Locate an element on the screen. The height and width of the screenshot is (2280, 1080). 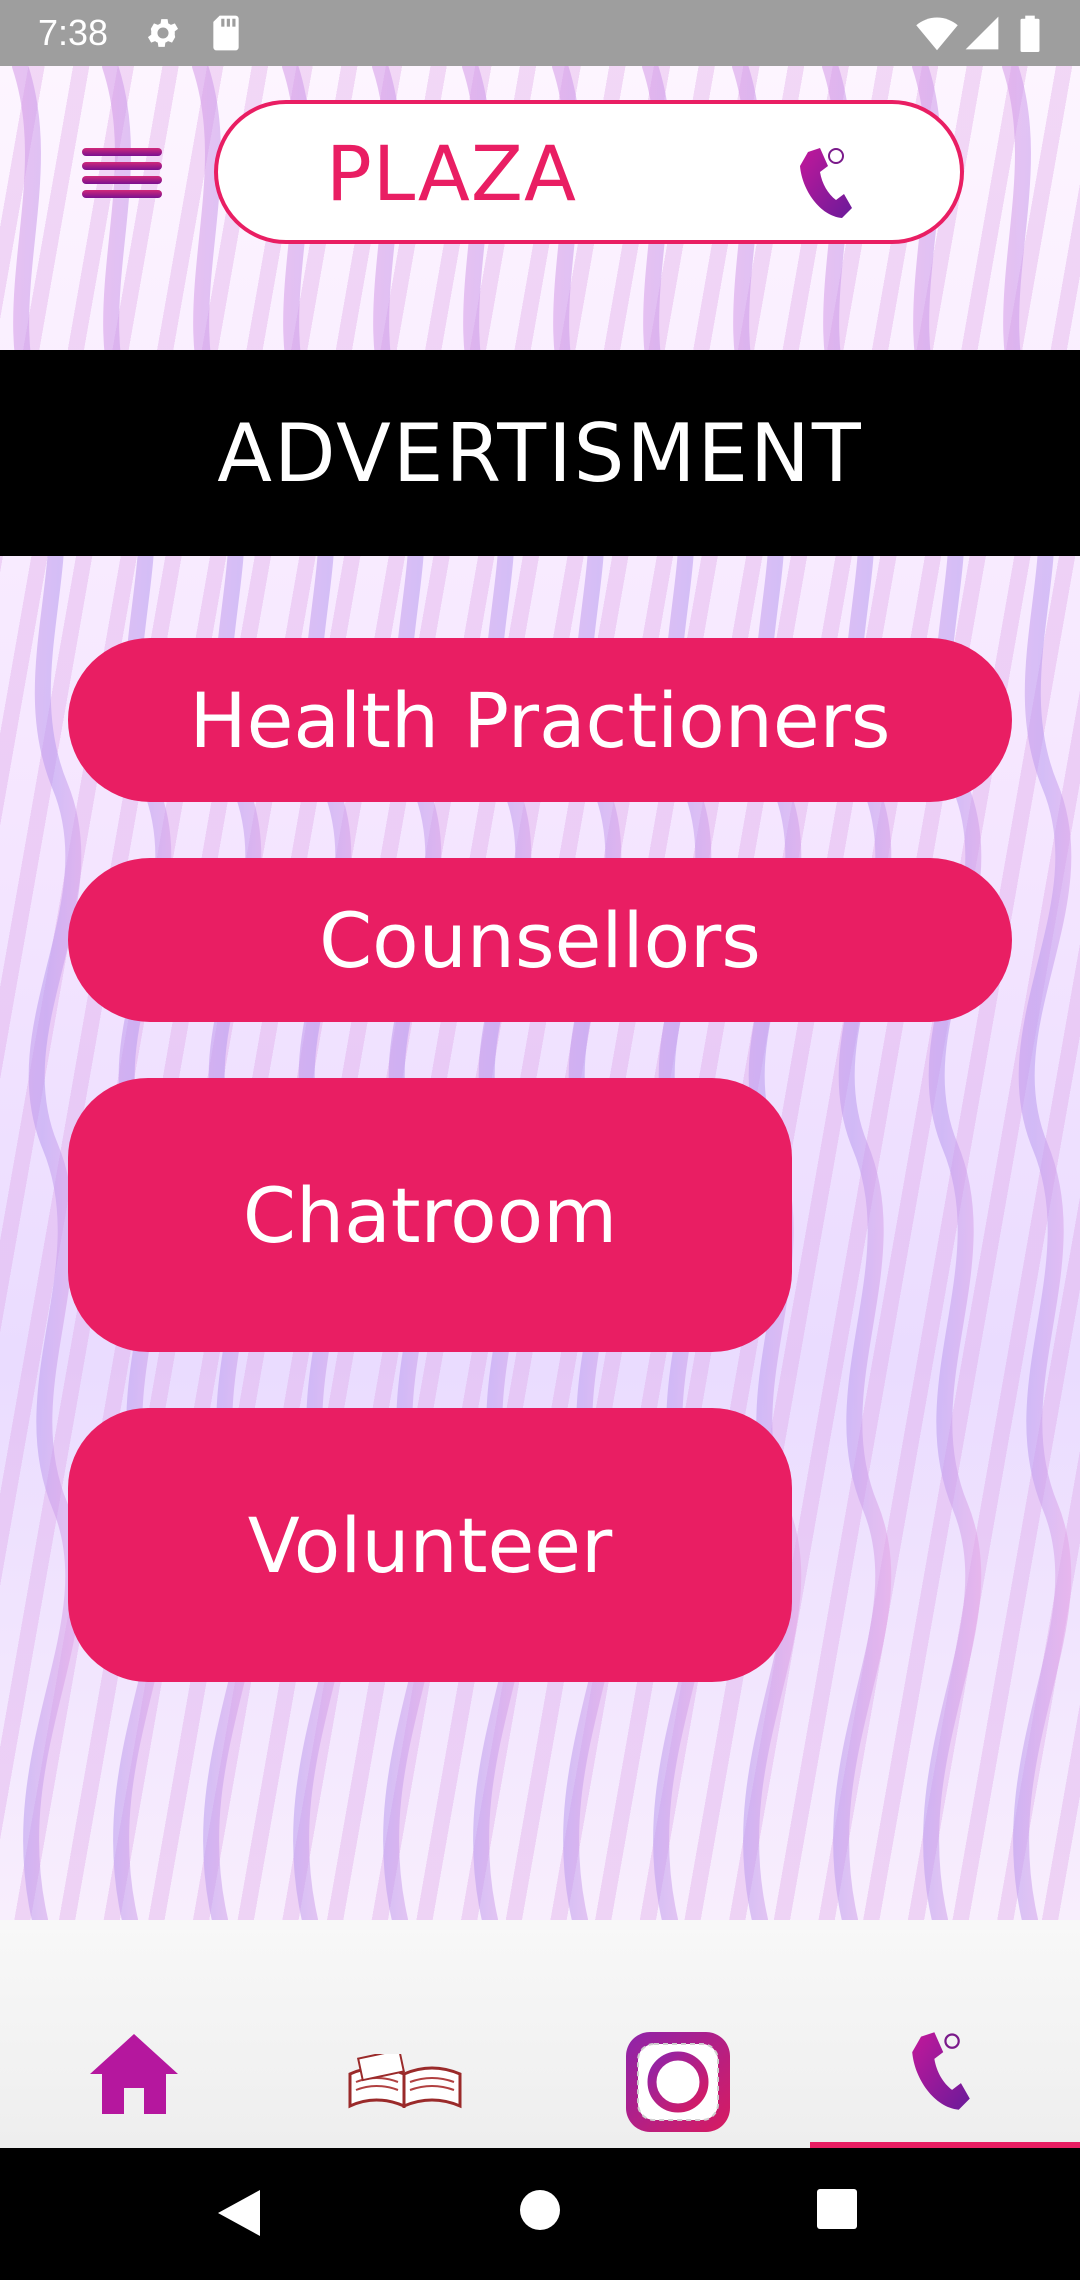
advertisement-banner: ADVERTISMENT is located at coordinates (540, 453).